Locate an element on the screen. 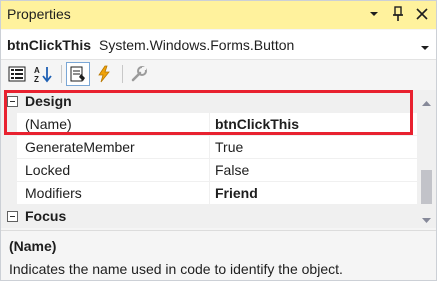  chevron-down-icon is located at coordinates (425, 47).